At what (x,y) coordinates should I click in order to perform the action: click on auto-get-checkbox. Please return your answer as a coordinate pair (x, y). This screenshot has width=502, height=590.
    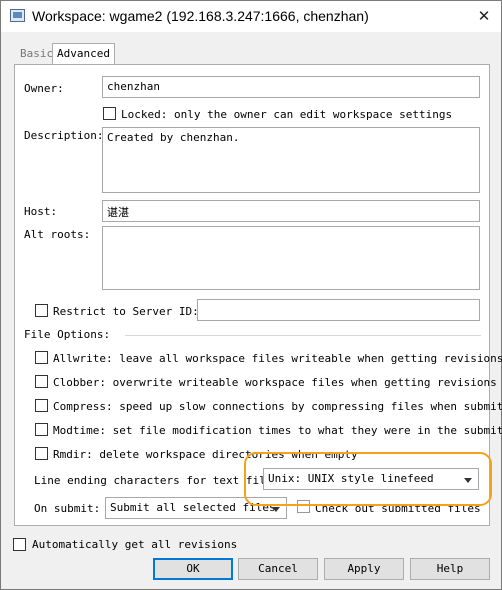
    Looking at the image, I should click on (19, 544).